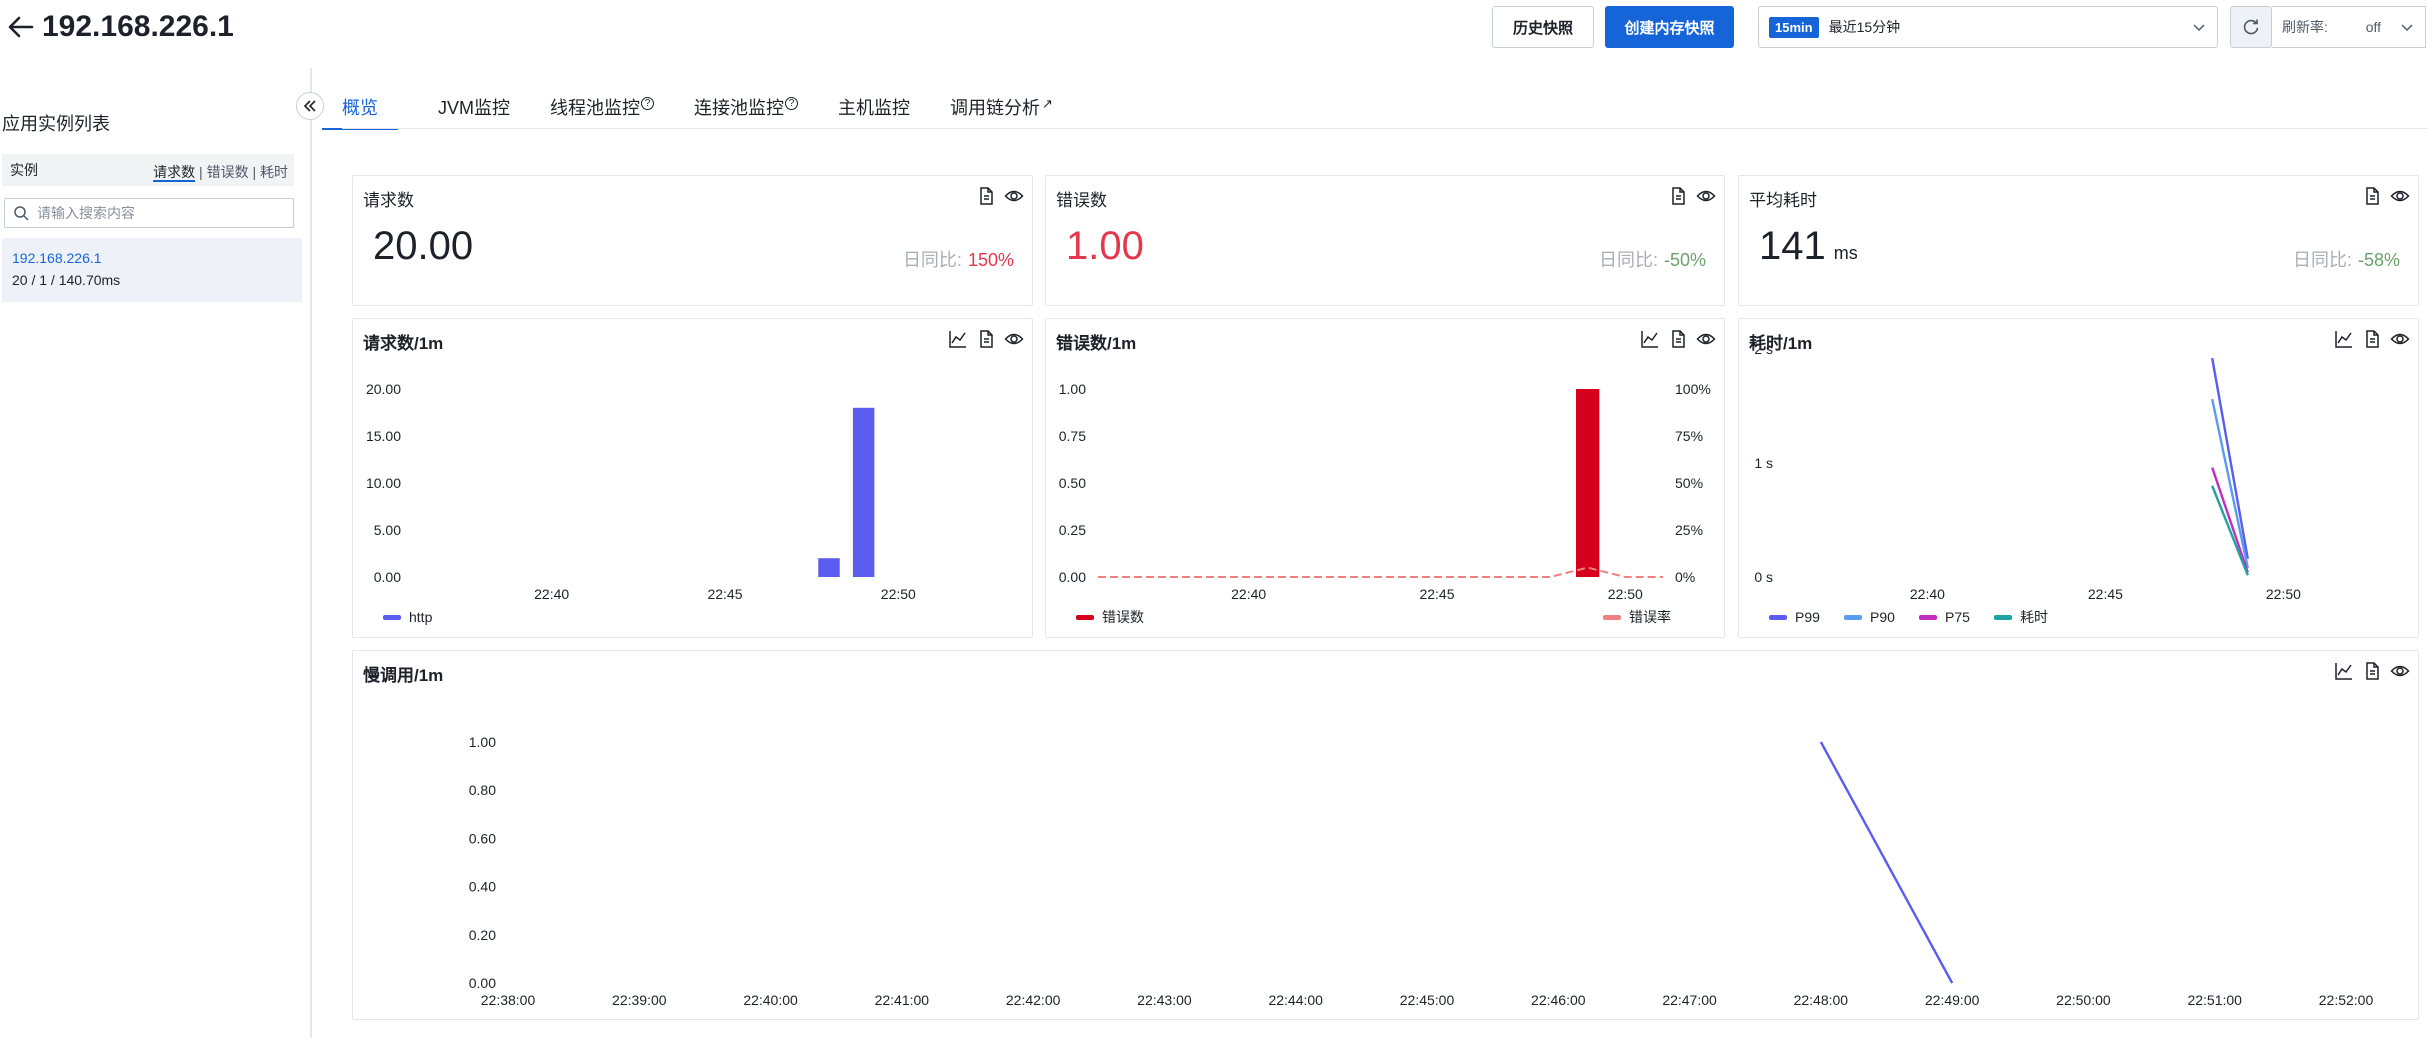  What do you see at coordinates (2346, 1000) in the screenshot?
I see `x-tick-label: 22:52:00` at bounding box center [2346, 1000].